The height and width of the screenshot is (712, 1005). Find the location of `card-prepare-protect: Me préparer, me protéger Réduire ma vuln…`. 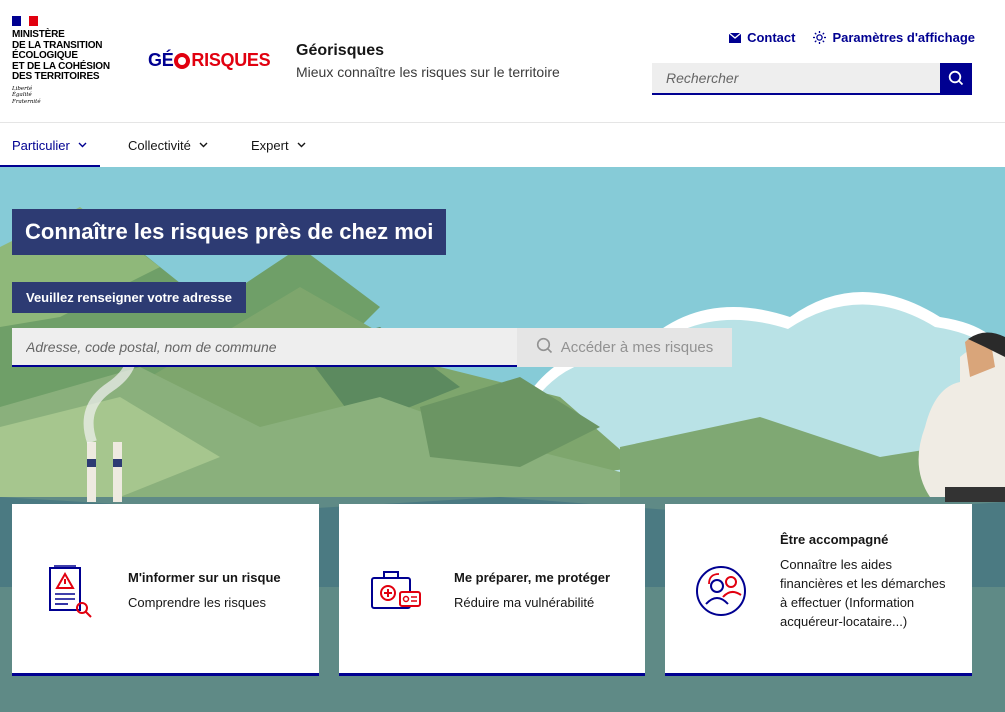

card-prepare-protect: Me préparer, me protéger Réduire ma vuln… is located at coordinates (492, 590).